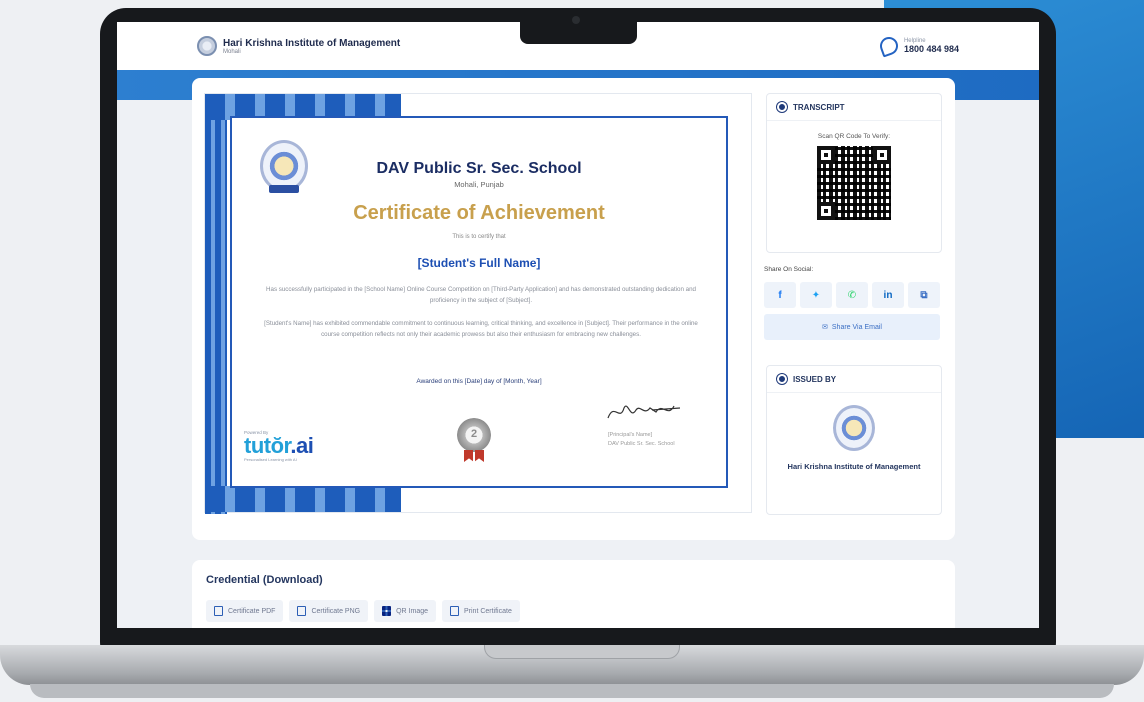  I want to click on transcript-panel: TRANSCRIPT Scan QR Code To Verify:, so click(854, 173).